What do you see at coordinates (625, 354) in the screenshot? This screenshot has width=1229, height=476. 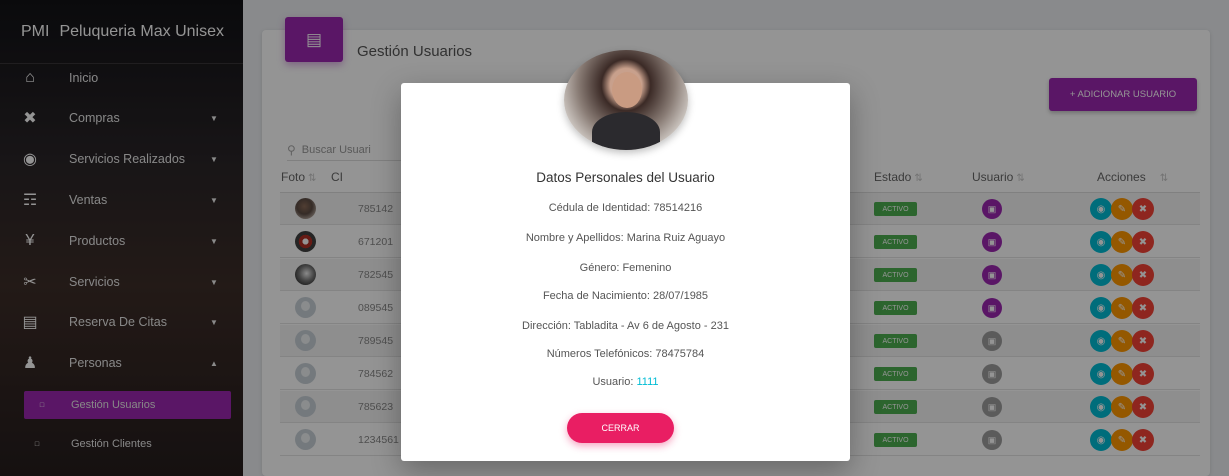 I see `modal-telefonos: Números Telefónicos: 78475784` at bounding box center [625, 354].